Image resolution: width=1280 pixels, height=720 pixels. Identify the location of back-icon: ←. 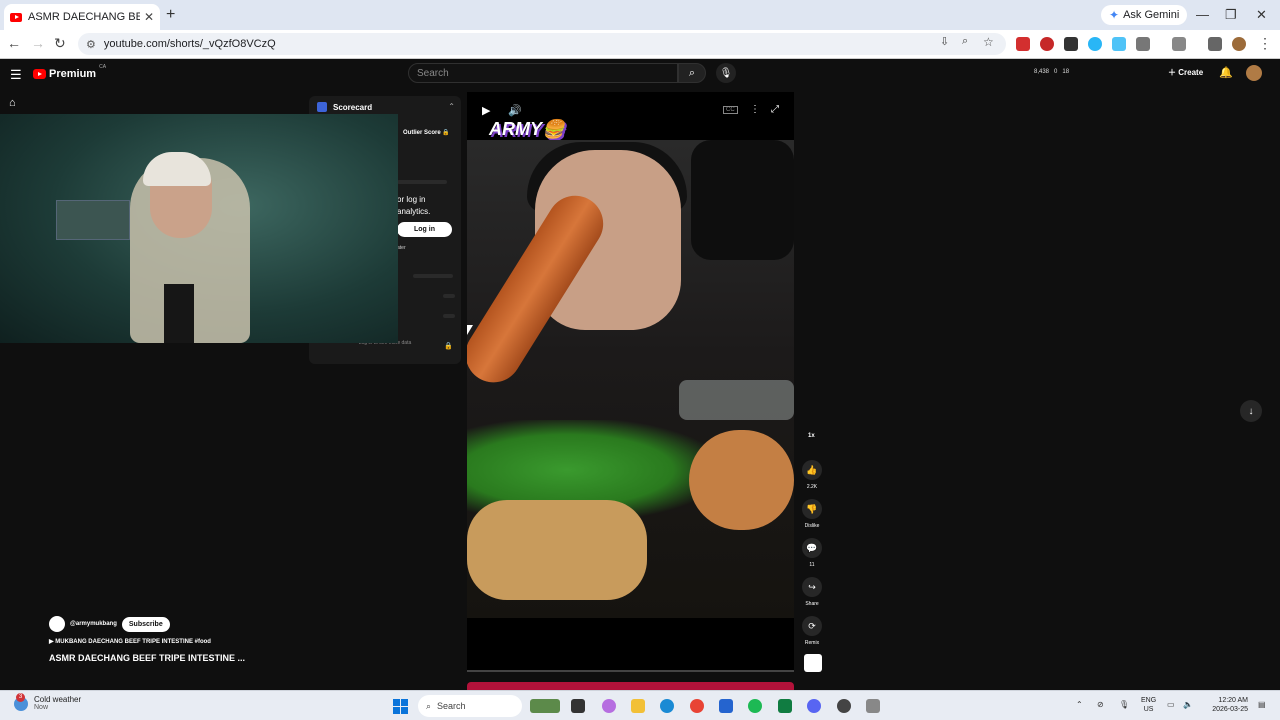
(14, 43).